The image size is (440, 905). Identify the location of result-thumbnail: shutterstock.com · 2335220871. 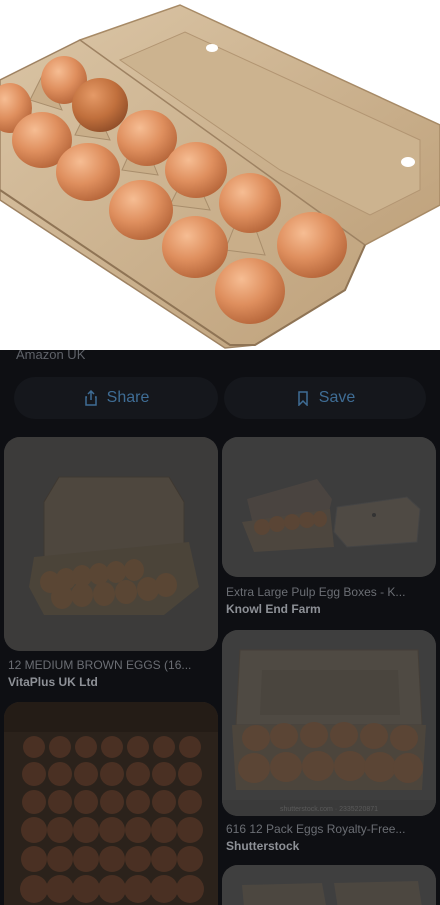
(329, 723).